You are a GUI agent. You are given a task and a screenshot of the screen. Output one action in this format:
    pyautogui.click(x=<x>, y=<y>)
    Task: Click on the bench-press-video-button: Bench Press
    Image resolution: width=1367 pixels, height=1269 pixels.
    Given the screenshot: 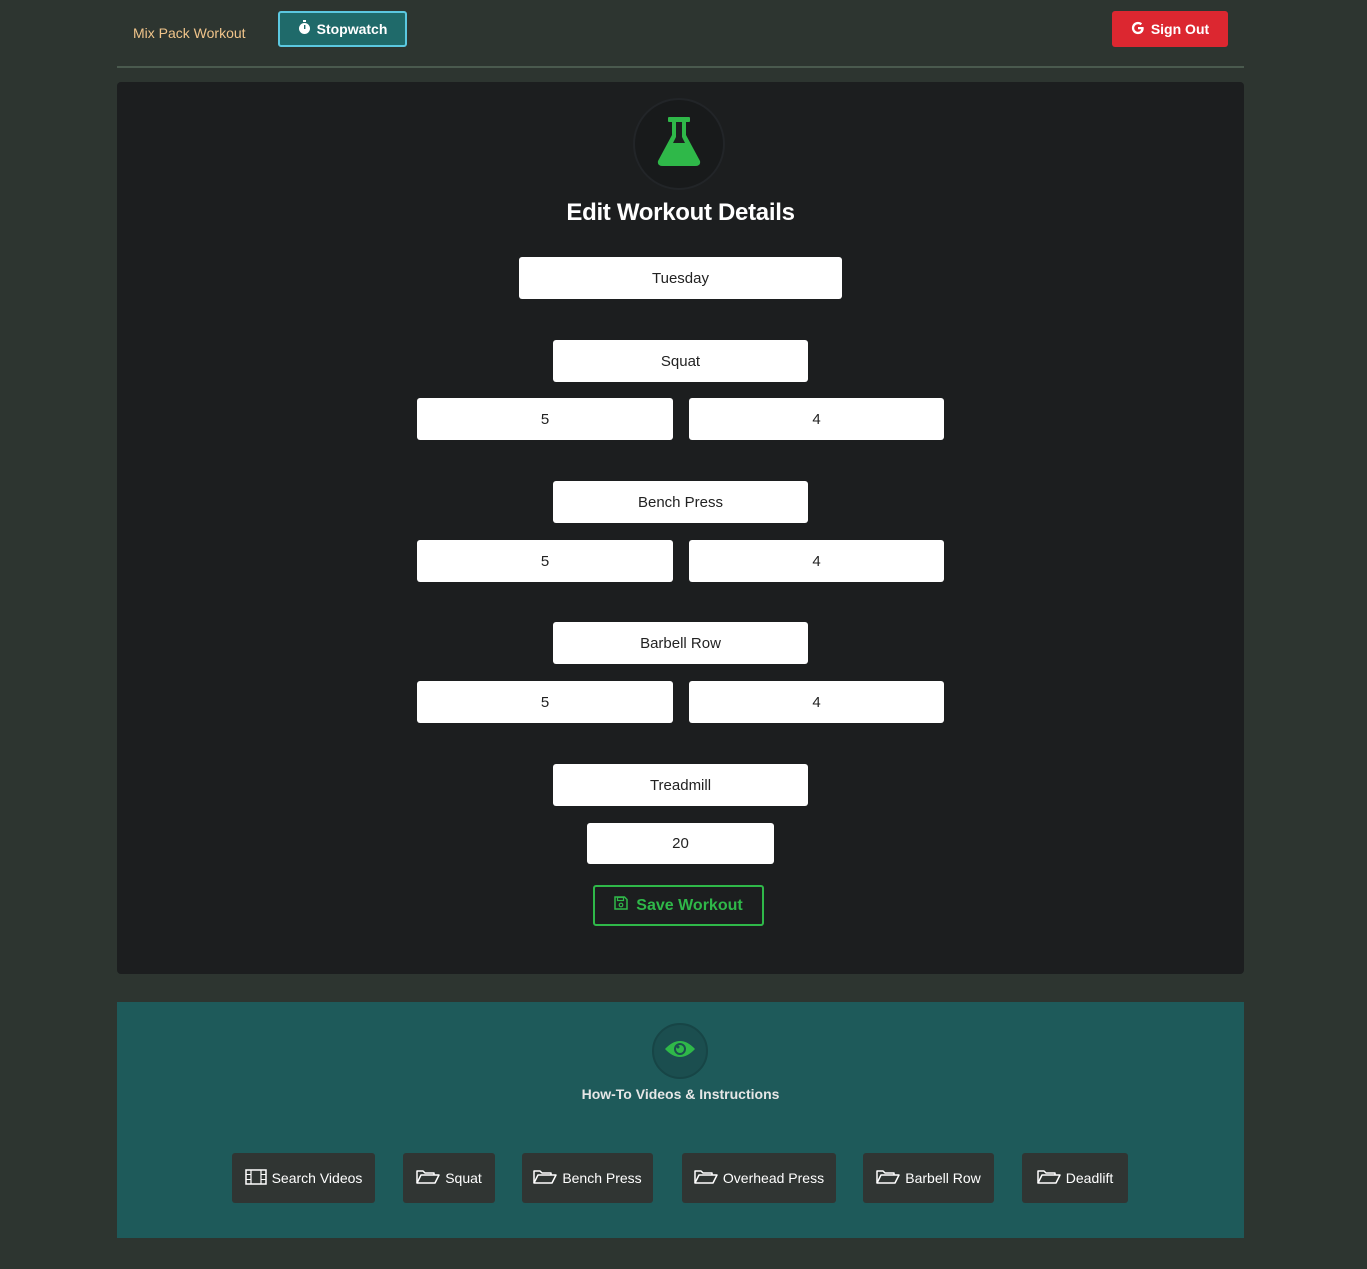 What is the action you would take?
    pyautogui.click(x=587, y=1178)
    